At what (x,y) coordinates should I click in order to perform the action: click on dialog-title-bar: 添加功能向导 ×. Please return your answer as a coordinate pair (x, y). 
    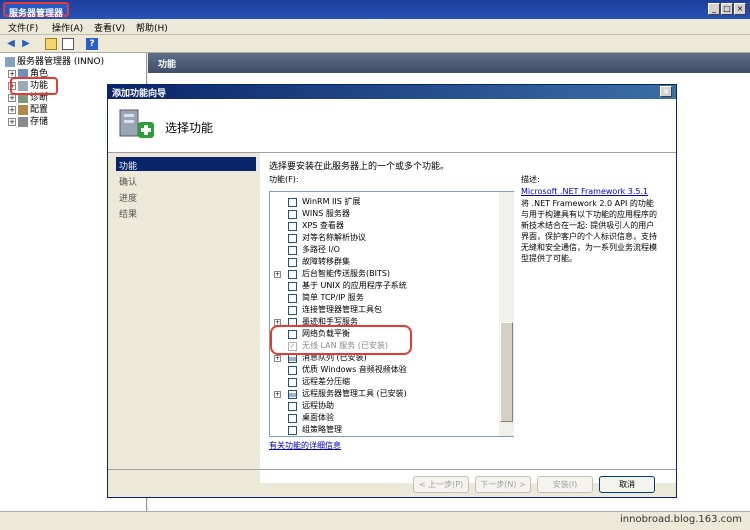
    Looking at the image, I should click on (392, 92).